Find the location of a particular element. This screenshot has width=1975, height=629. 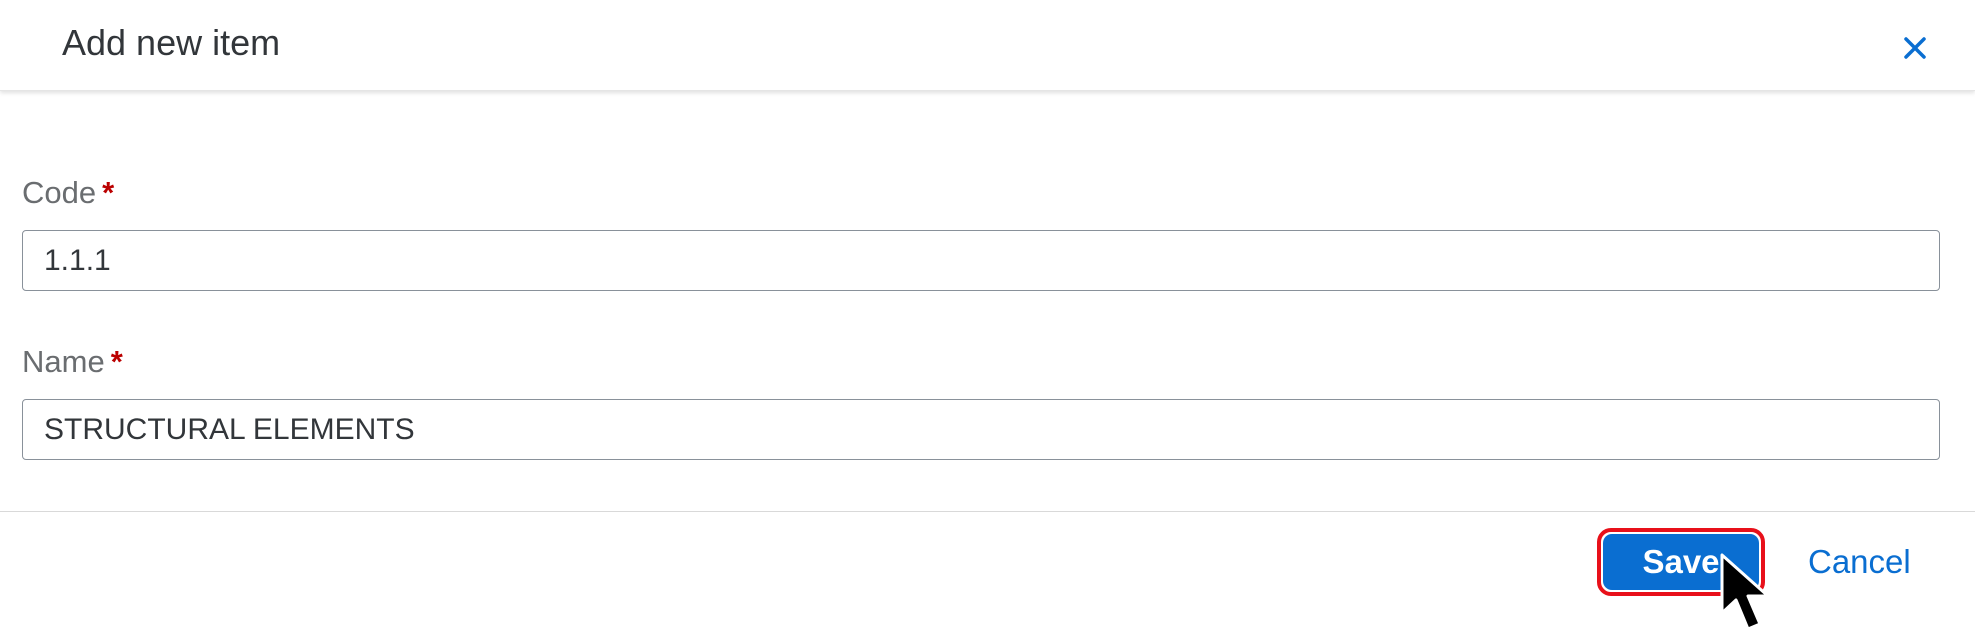

name-label: Name * is located at coordinates (72, 362).